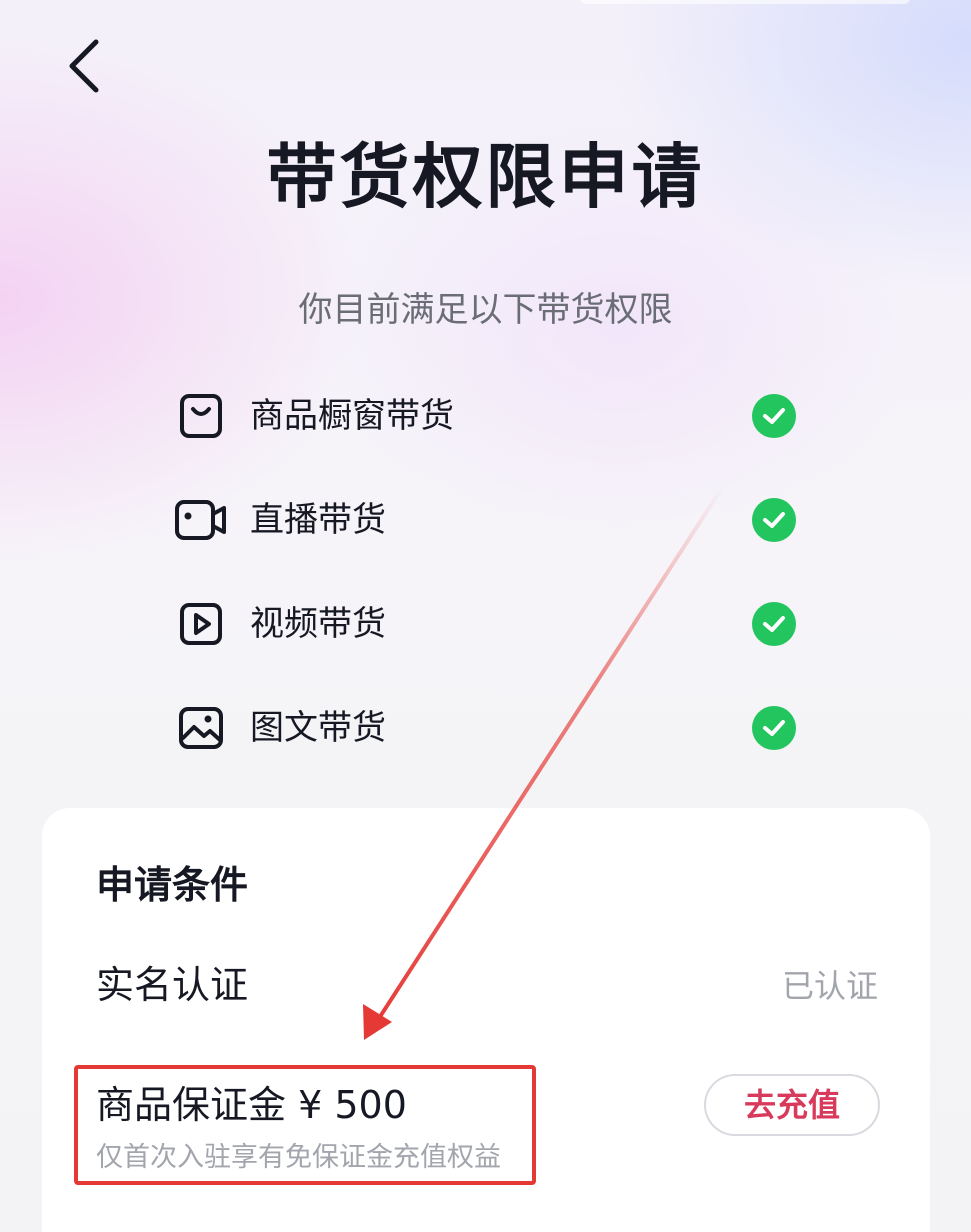  I want to click on permission-item: 图文带货, so click(487, 728).